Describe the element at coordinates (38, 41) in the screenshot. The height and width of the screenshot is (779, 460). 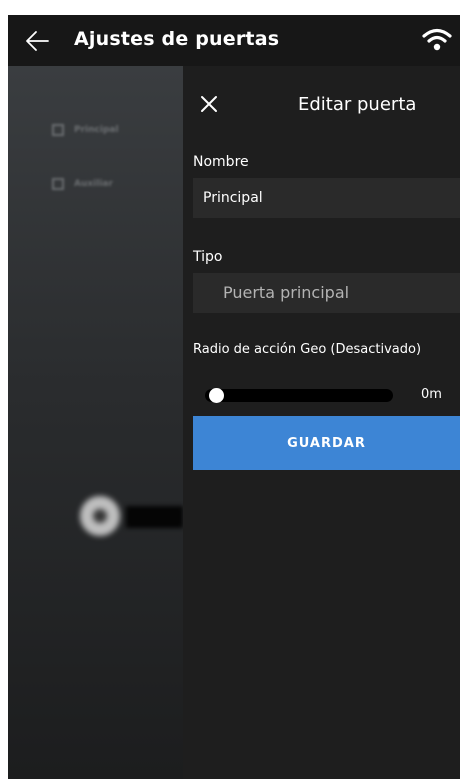
I see `arrow-left-icon` at that location.